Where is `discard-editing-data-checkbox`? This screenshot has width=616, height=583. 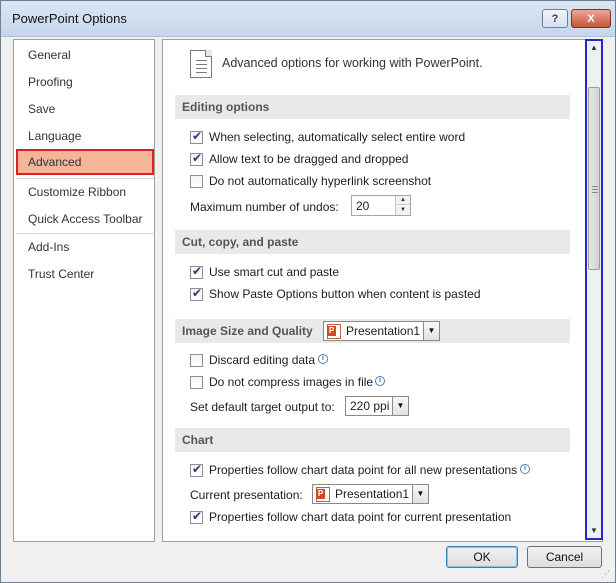
discard-editing-data-checkbox is located at coordinates (196, 360).